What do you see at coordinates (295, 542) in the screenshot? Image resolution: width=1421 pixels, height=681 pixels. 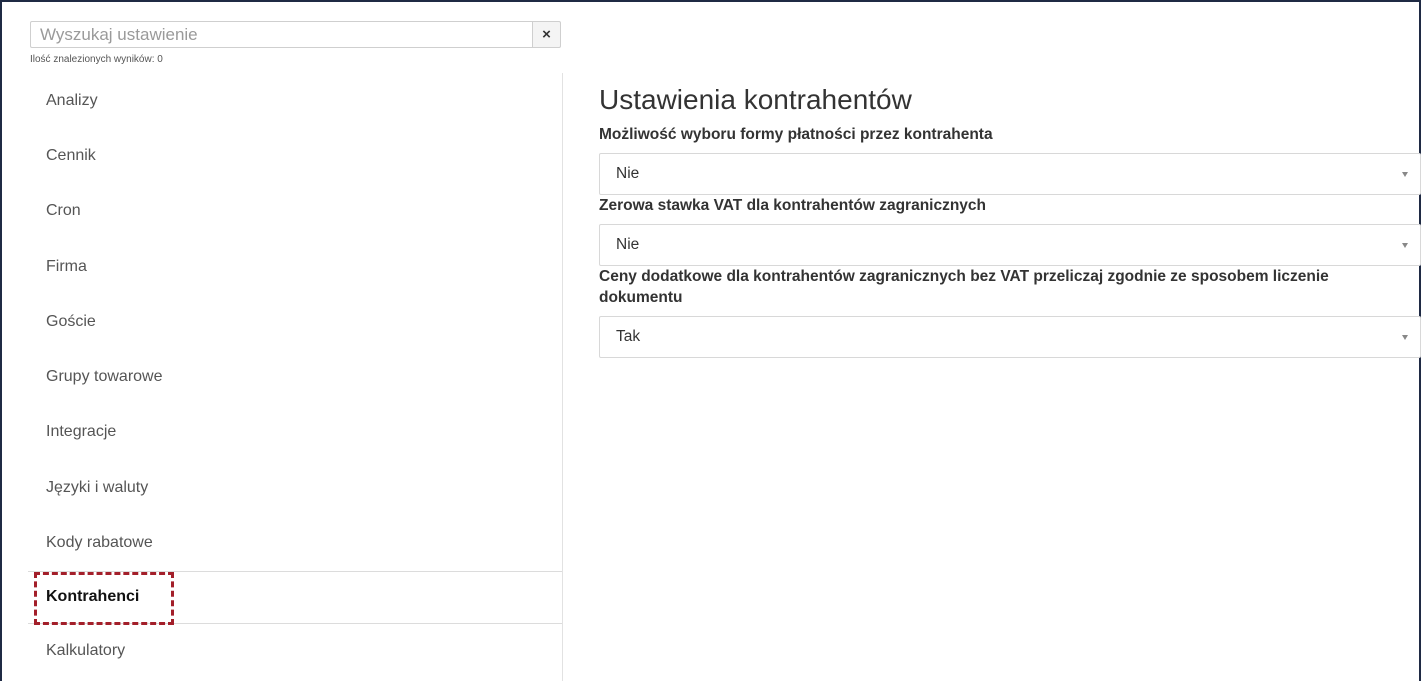 I see `sidebar-item-kody-rabatowe: Kody rabatowe` at bounding box center [295, 542].